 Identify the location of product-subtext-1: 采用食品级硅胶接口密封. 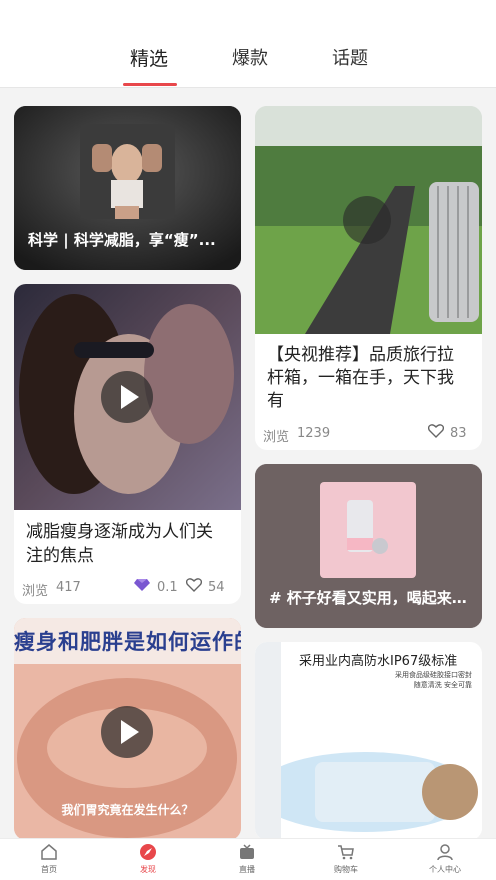
(433, 675).